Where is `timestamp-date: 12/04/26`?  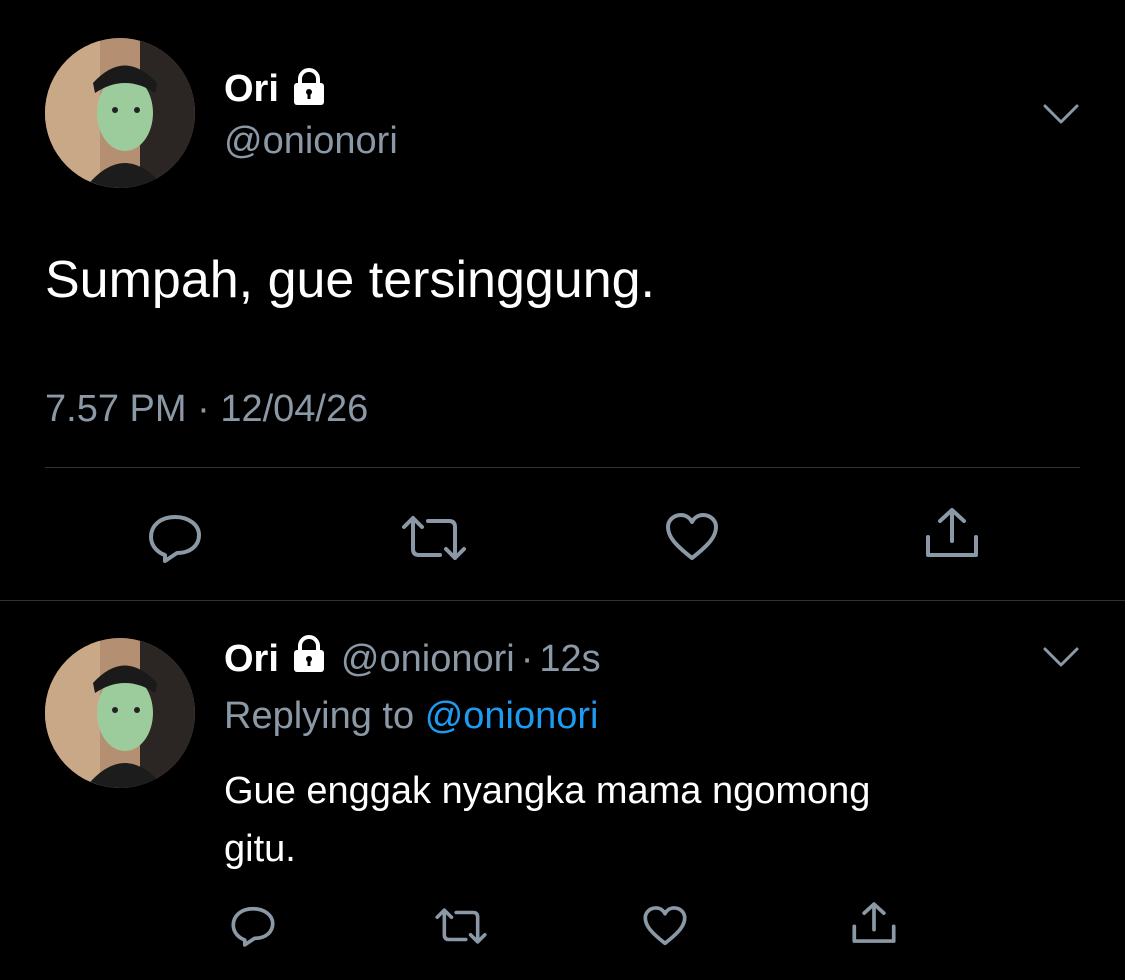
timestamp-date: 12/04/26 is located at coordinates (294, 409).